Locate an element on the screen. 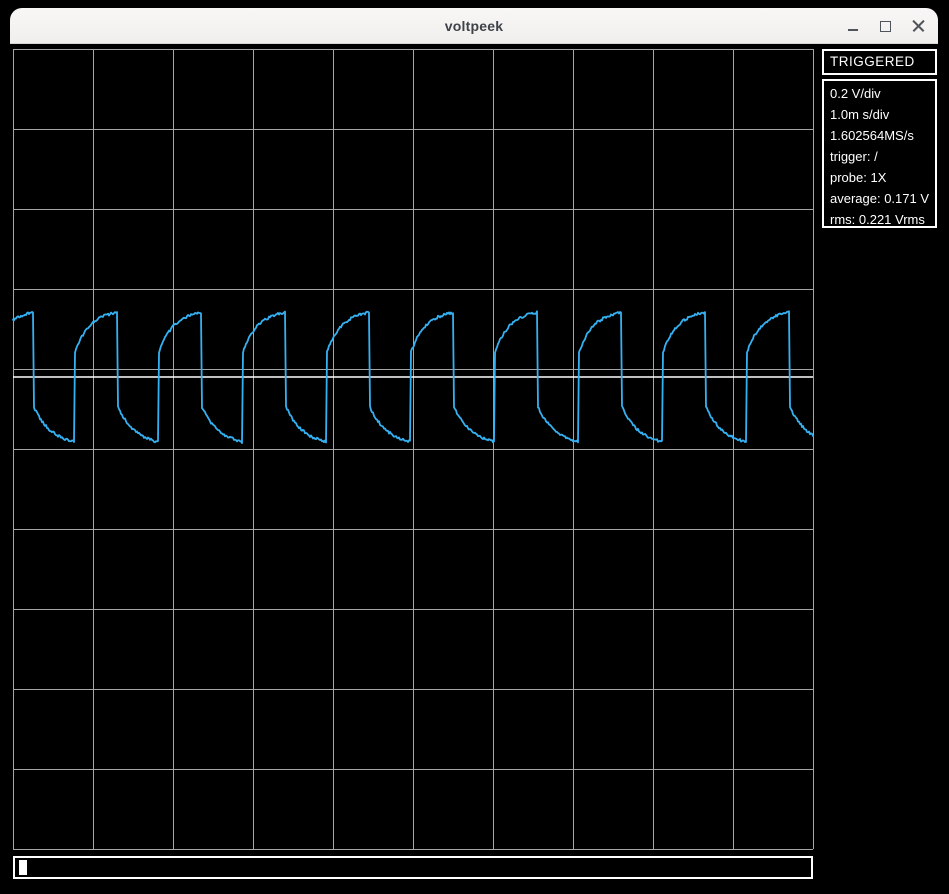 This screenshot has width=949, height=894. trigger-status-badge: TRIGGERED is located at coordinates (879, 62).